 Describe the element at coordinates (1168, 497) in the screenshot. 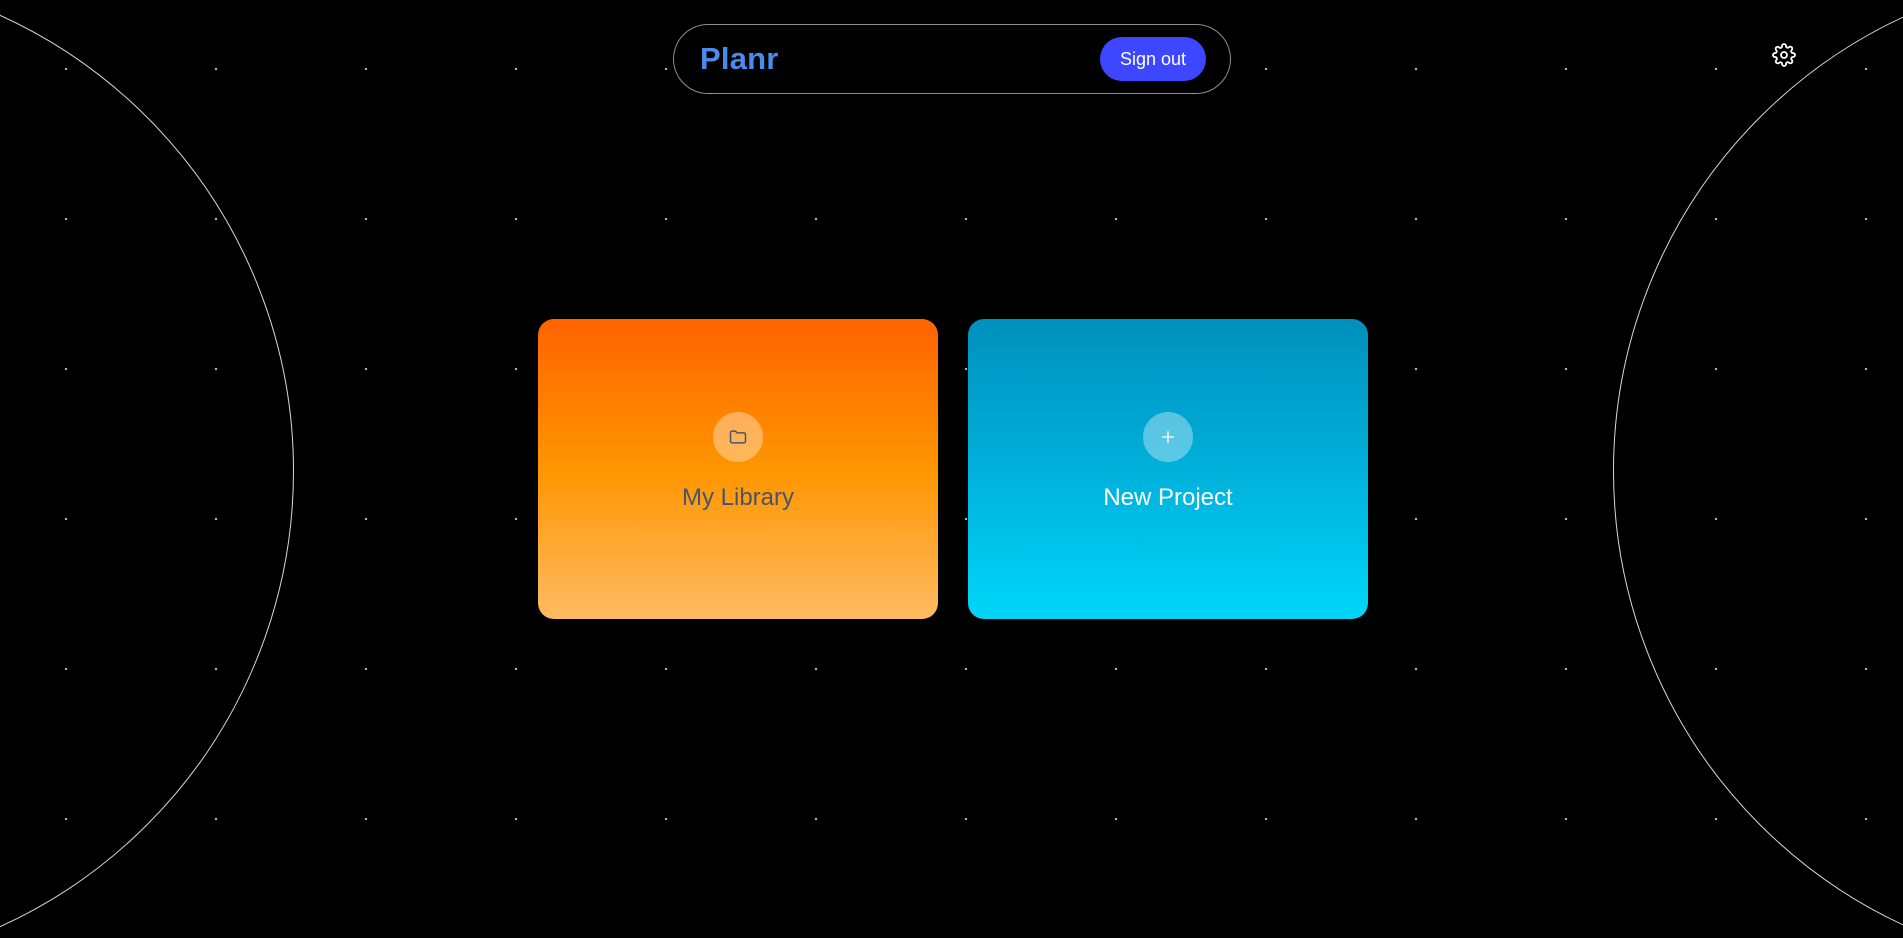

I see `new-project-label: New Project` at that location.